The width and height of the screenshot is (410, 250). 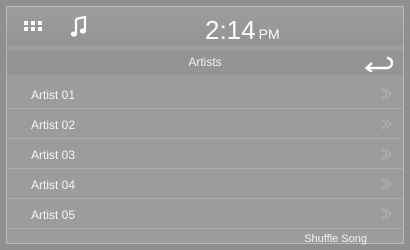 I want to click on list-item-label: Artist 04, so click(x=53, y=185).